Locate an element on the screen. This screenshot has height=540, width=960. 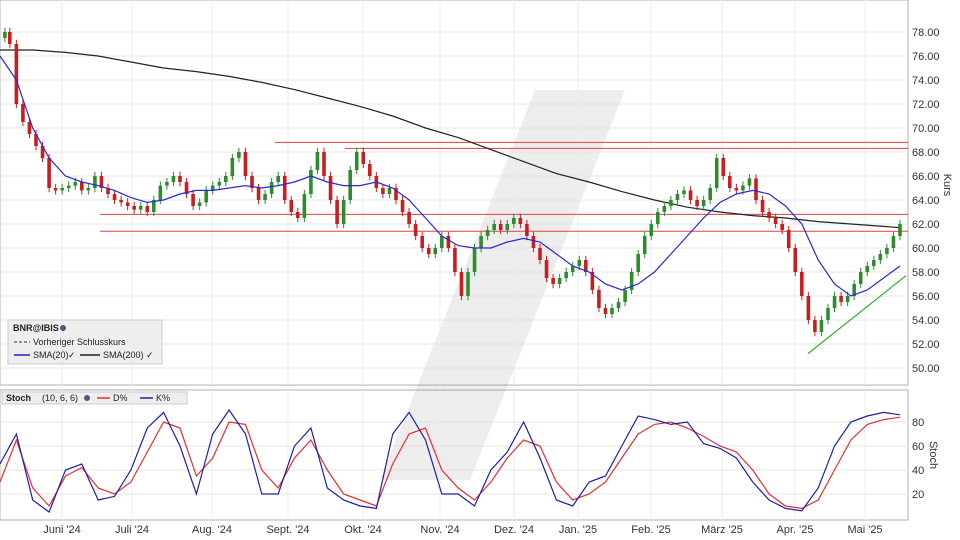
x-tick-label: Jan. '25 is located at coordinates (578, 530).